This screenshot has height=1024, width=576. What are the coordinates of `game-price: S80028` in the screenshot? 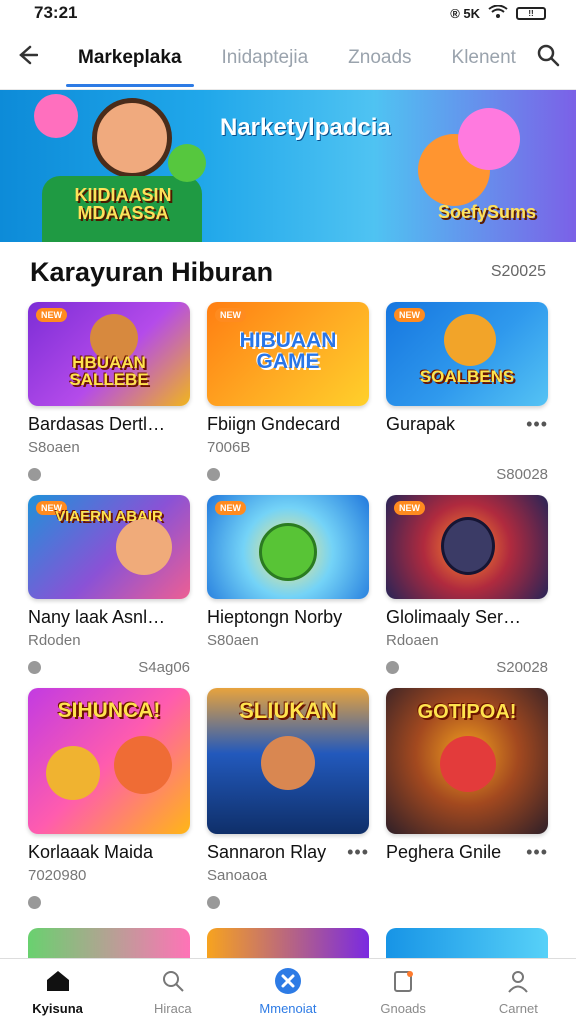 It's located at (522, 474).